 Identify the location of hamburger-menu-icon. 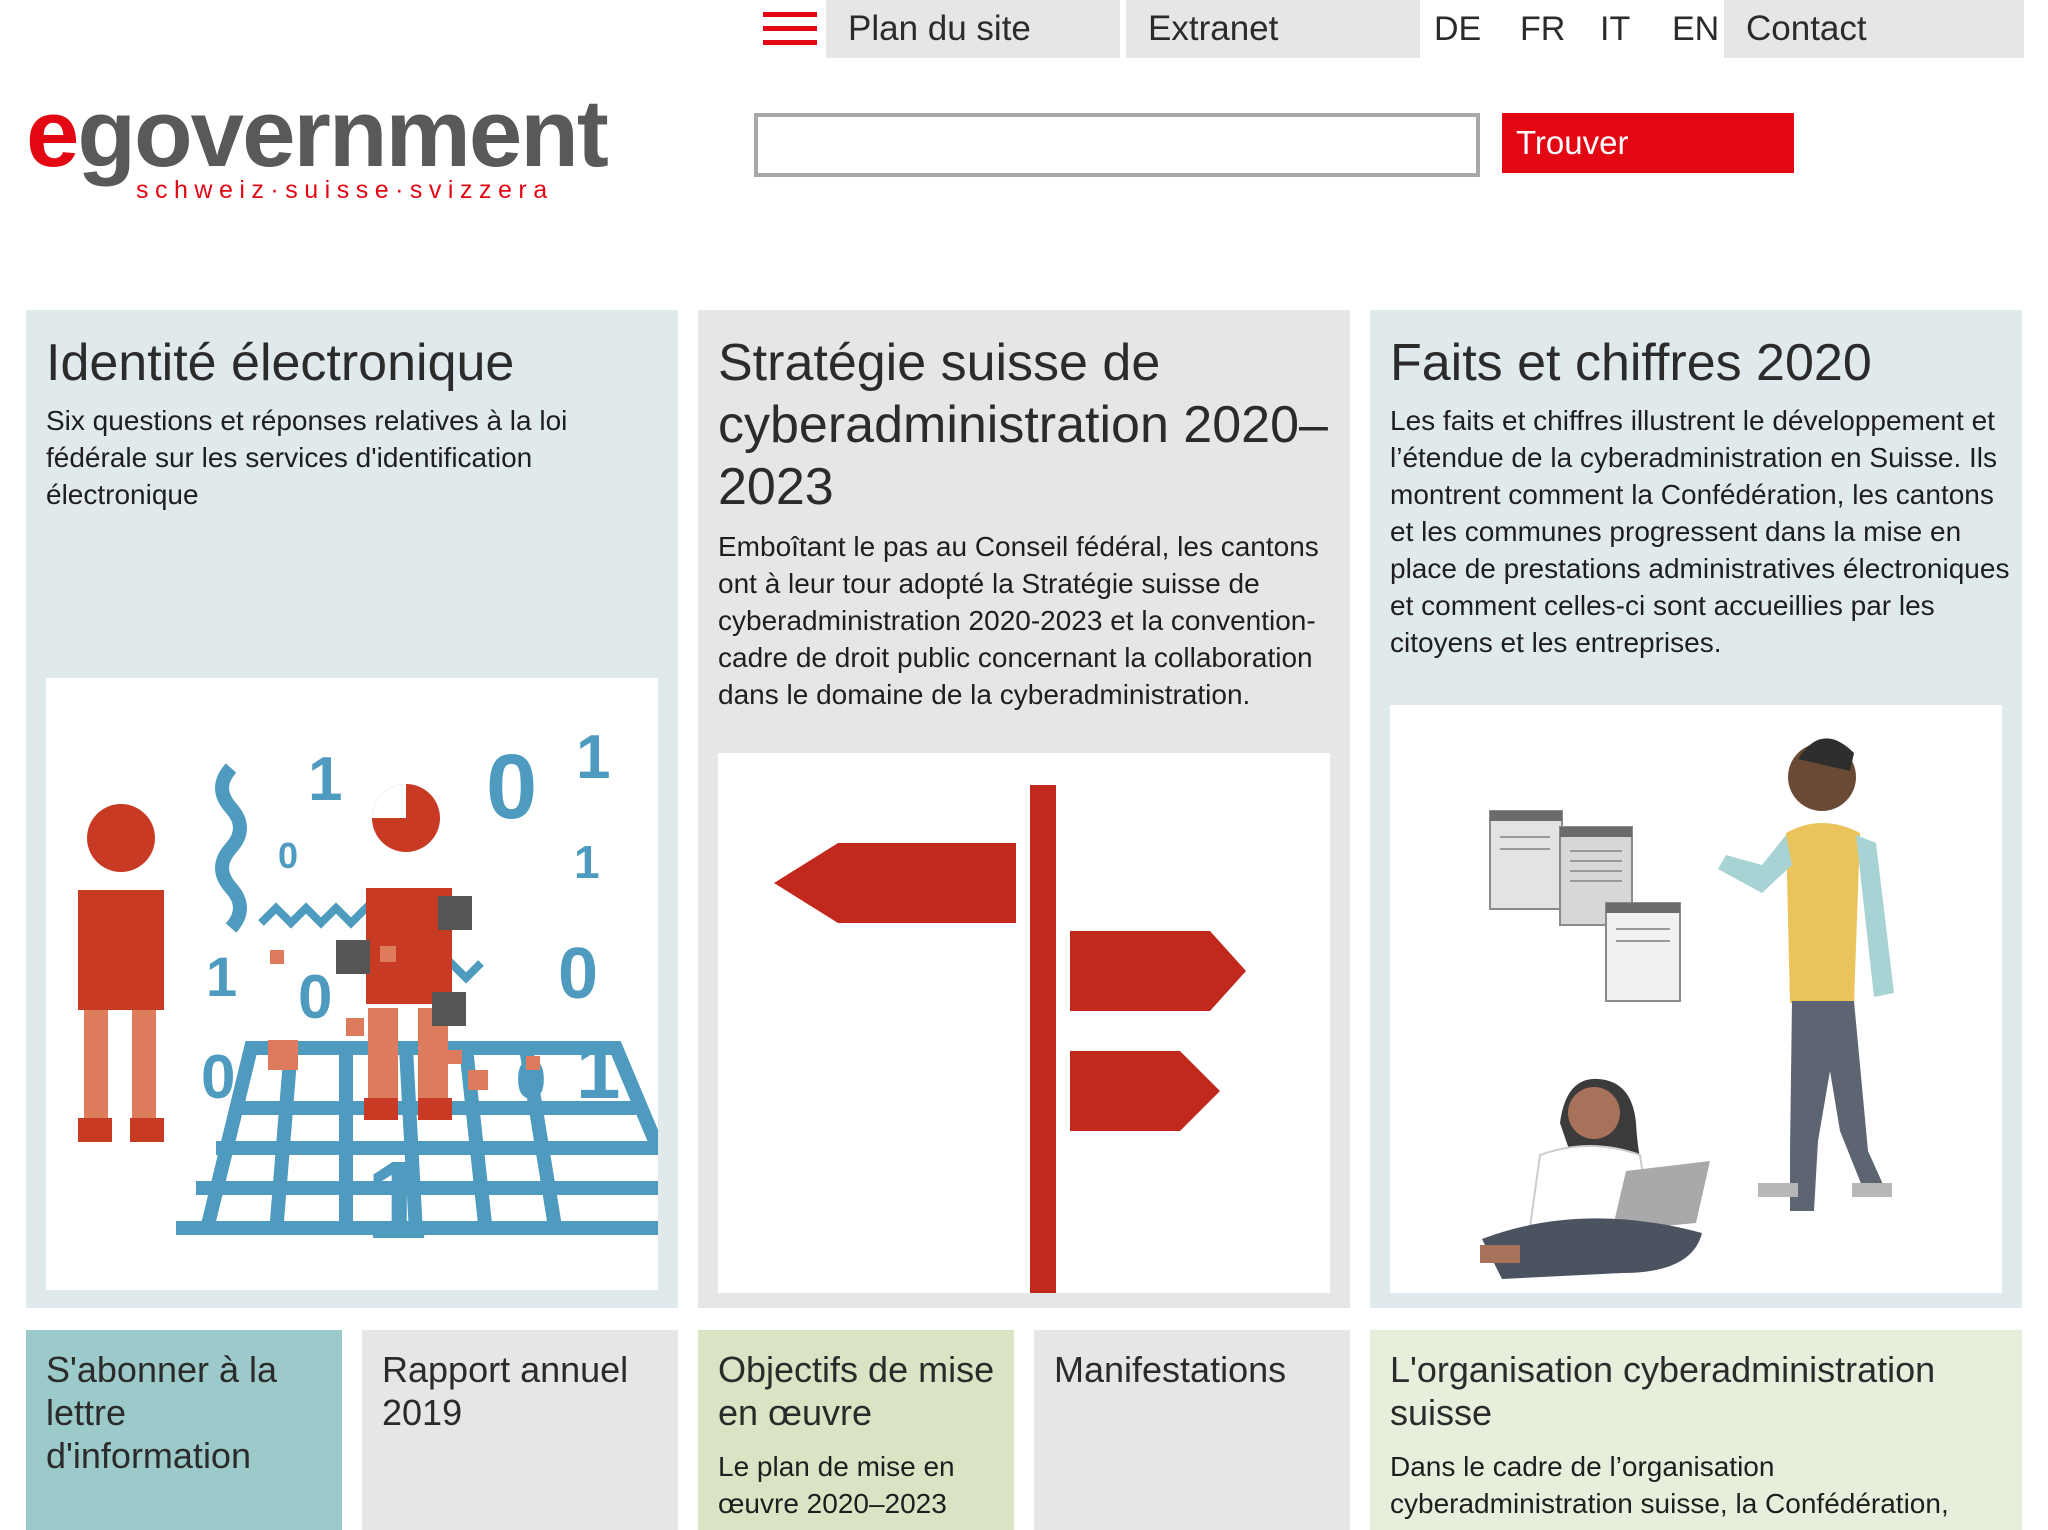
(789, 29).